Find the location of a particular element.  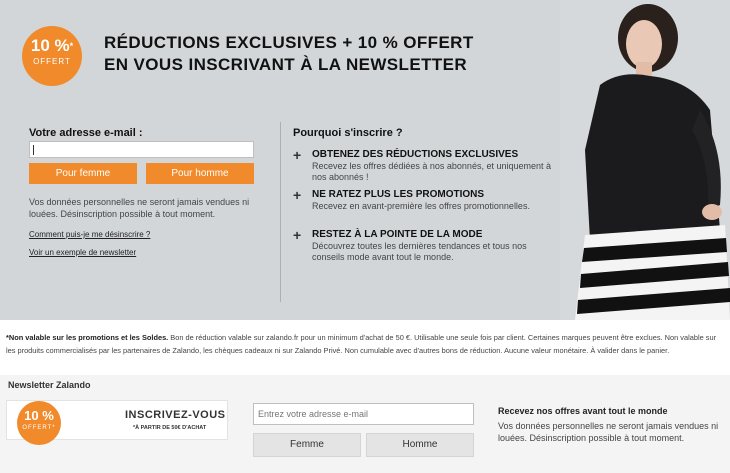

footer-offers-title: Recevez nos offres avant tout le monde is located at coordinates (583, 411).